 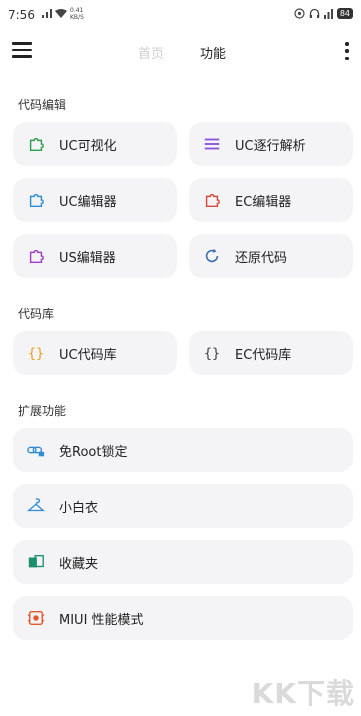 I want to click on restore-icon, so click(x=212, y=255).